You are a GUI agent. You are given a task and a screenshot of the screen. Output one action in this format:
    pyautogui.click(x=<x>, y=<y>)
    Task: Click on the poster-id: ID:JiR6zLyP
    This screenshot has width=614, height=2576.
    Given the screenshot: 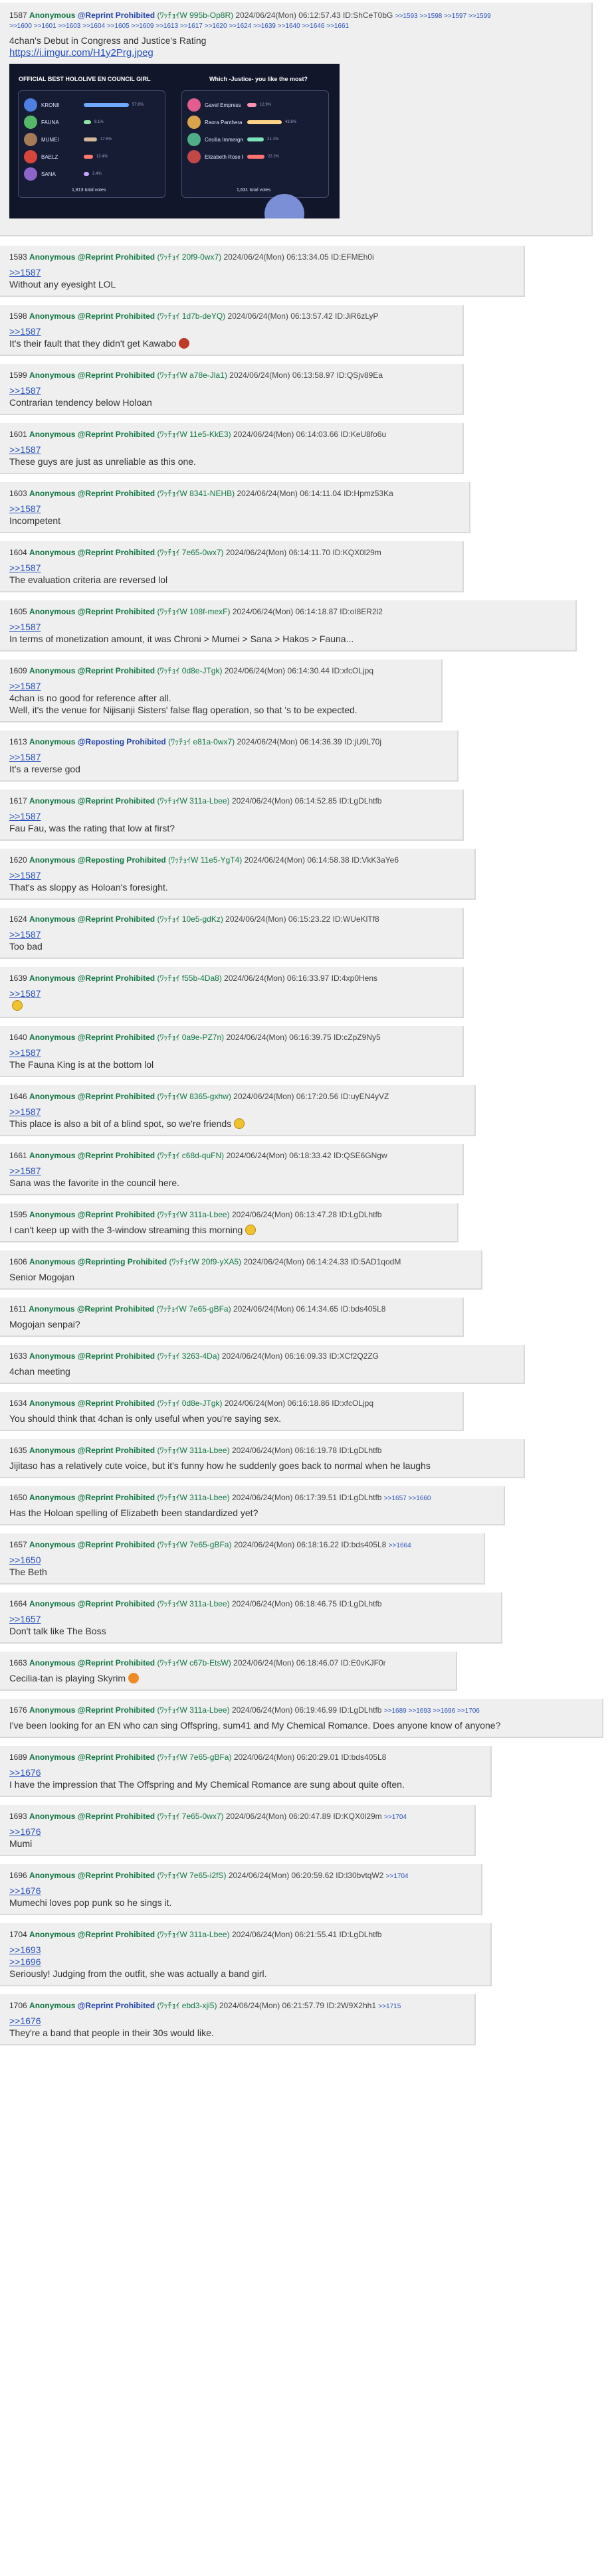 What is the action you would take?
    pyautogui.click(x=357, y=316)
    